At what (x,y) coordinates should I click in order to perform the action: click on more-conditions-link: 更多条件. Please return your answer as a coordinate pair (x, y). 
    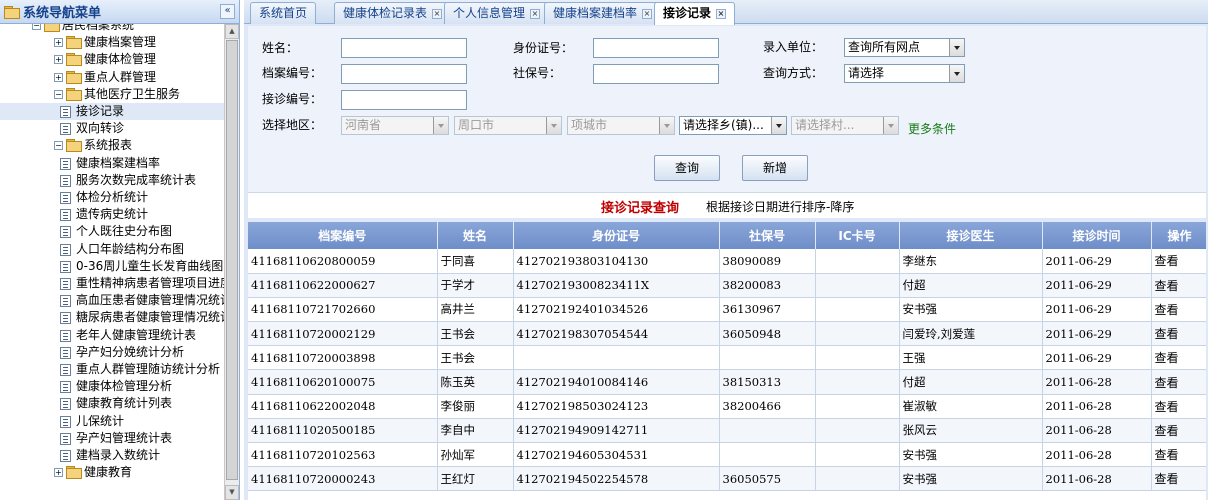
    Looking at the image, I should click on (932, 129).